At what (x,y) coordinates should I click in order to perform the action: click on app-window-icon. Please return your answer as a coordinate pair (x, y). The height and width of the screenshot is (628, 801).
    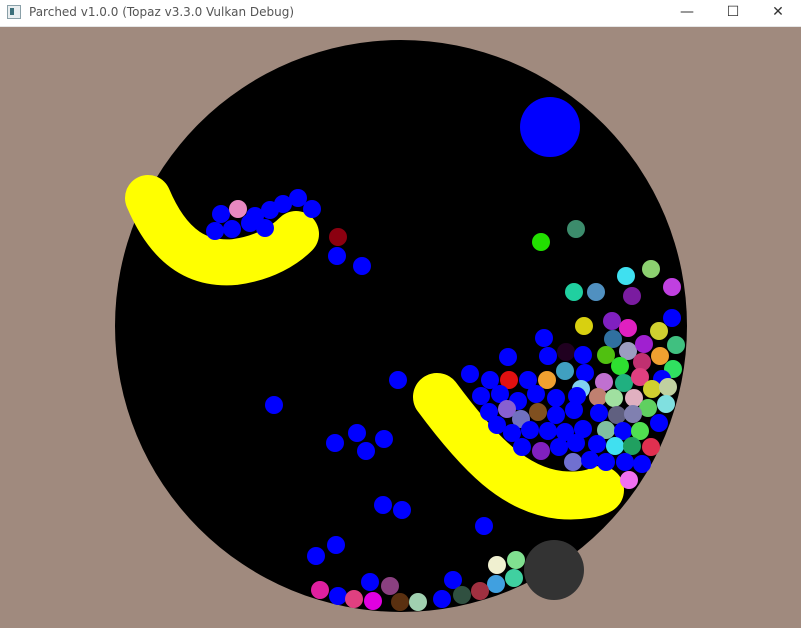
    Looking at the image, I should click on (14, 12).